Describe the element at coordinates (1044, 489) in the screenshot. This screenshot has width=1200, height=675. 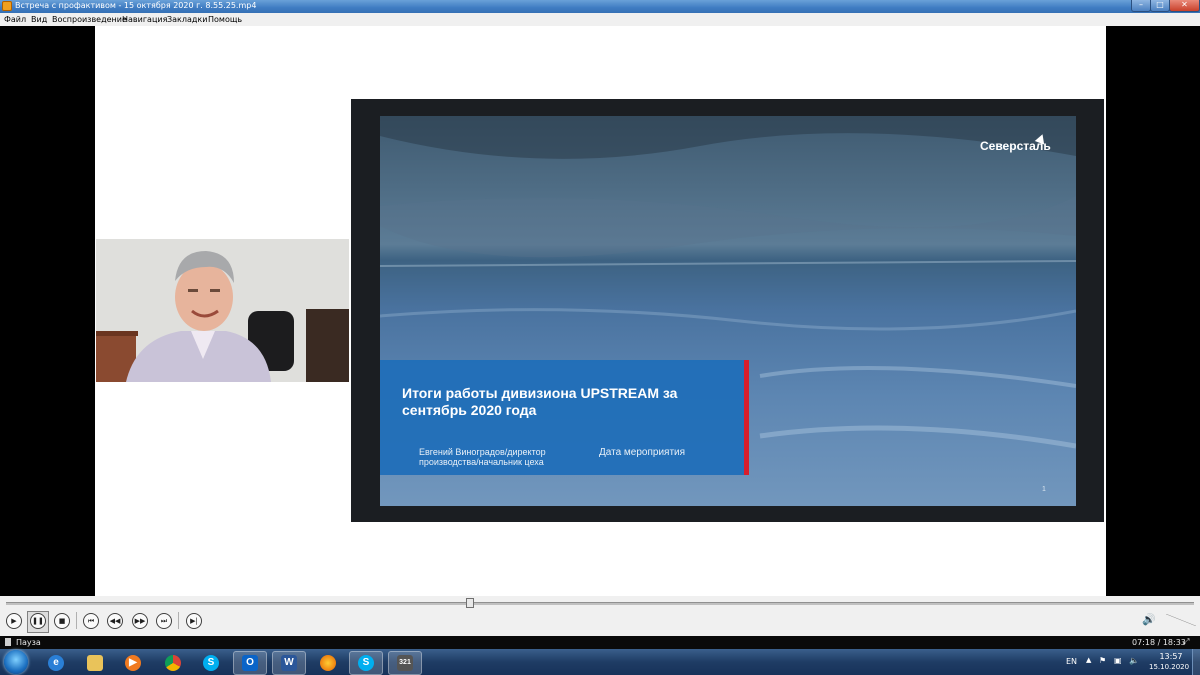
I see `slide-page-number: 1` at that location.